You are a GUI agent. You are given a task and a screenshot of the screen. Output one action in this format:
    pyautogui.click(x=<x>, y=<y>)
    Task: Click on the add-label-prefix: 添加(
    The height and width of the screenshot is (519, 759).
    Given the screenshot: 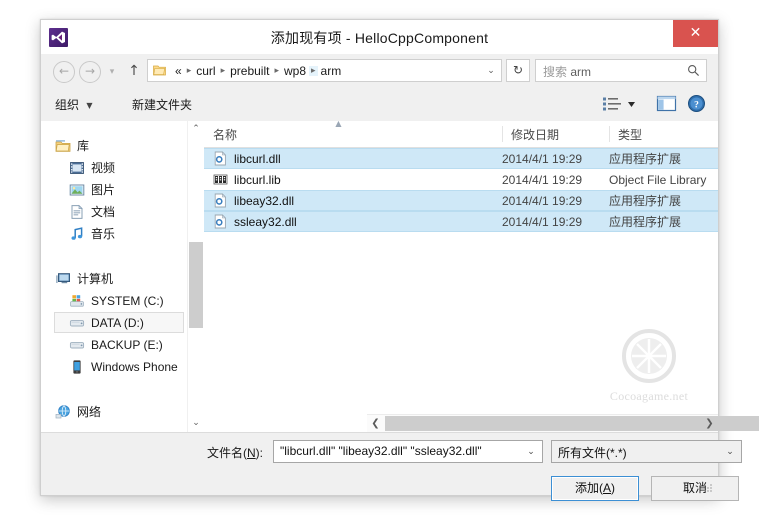 What is the action you would take?
    pyautogui.click(x=588, y=488)
    